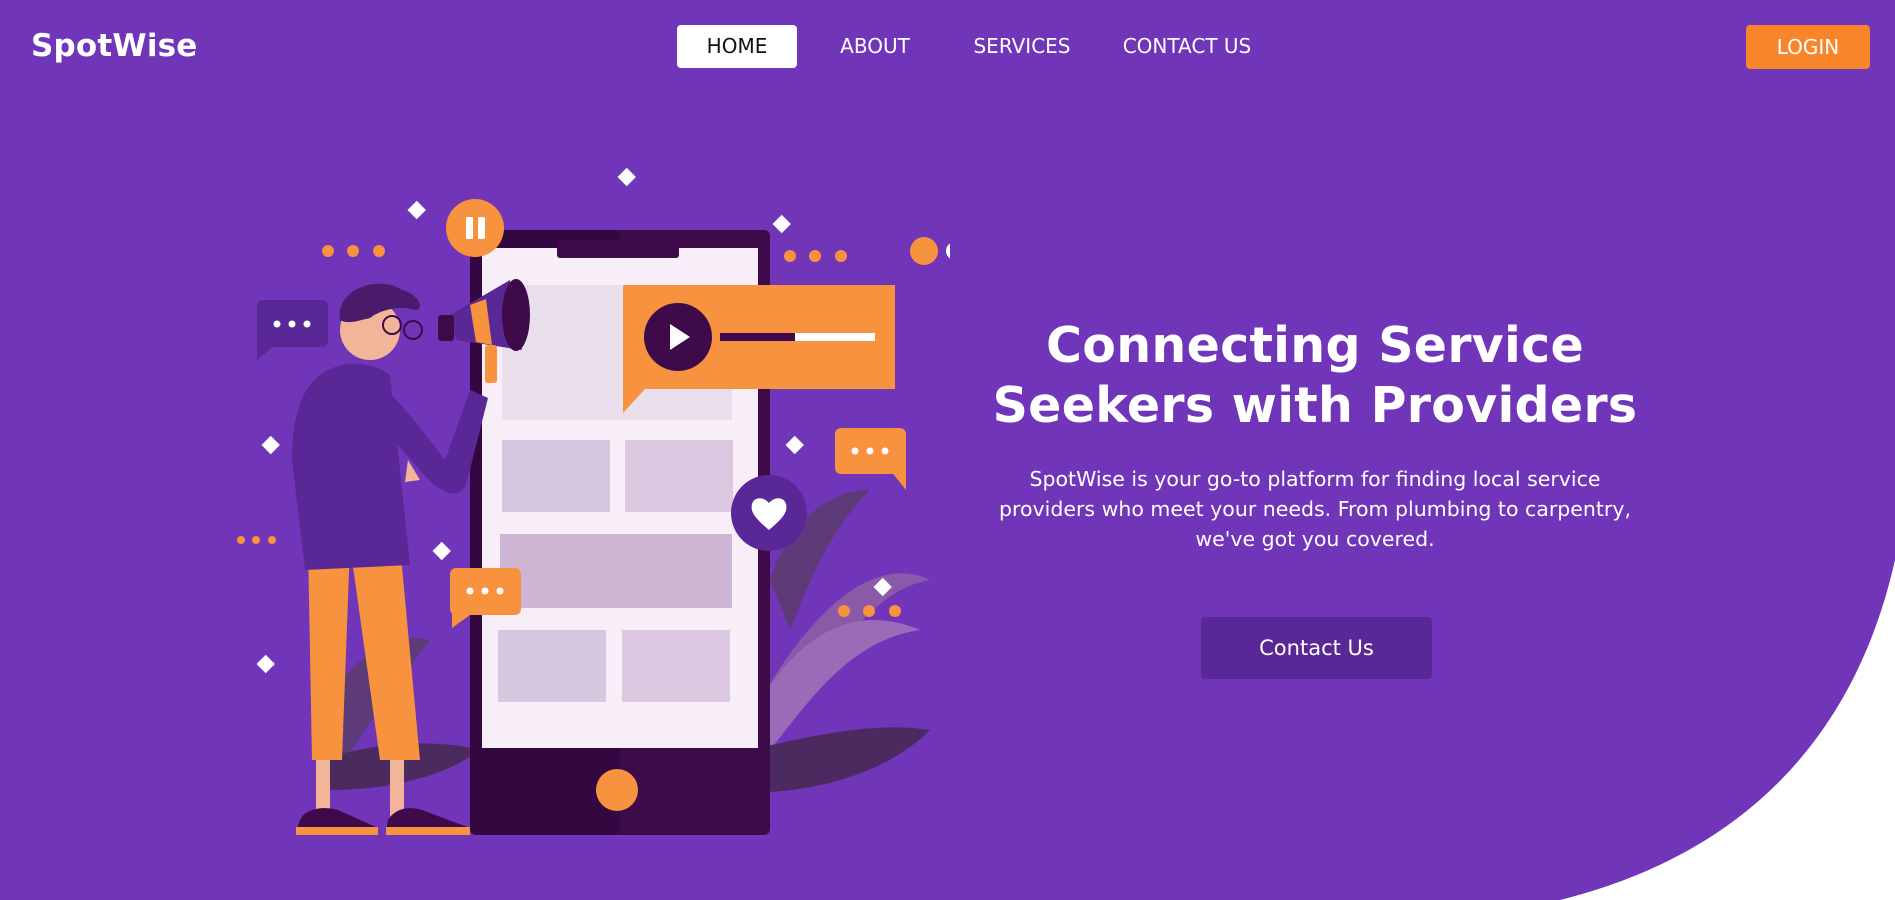 The height and width of the screenshot is (900, 1895). What do you see at coordinates (737, 46) in the screenshot?
I see `nav-home: HOME` at bounding box center [737, 46].